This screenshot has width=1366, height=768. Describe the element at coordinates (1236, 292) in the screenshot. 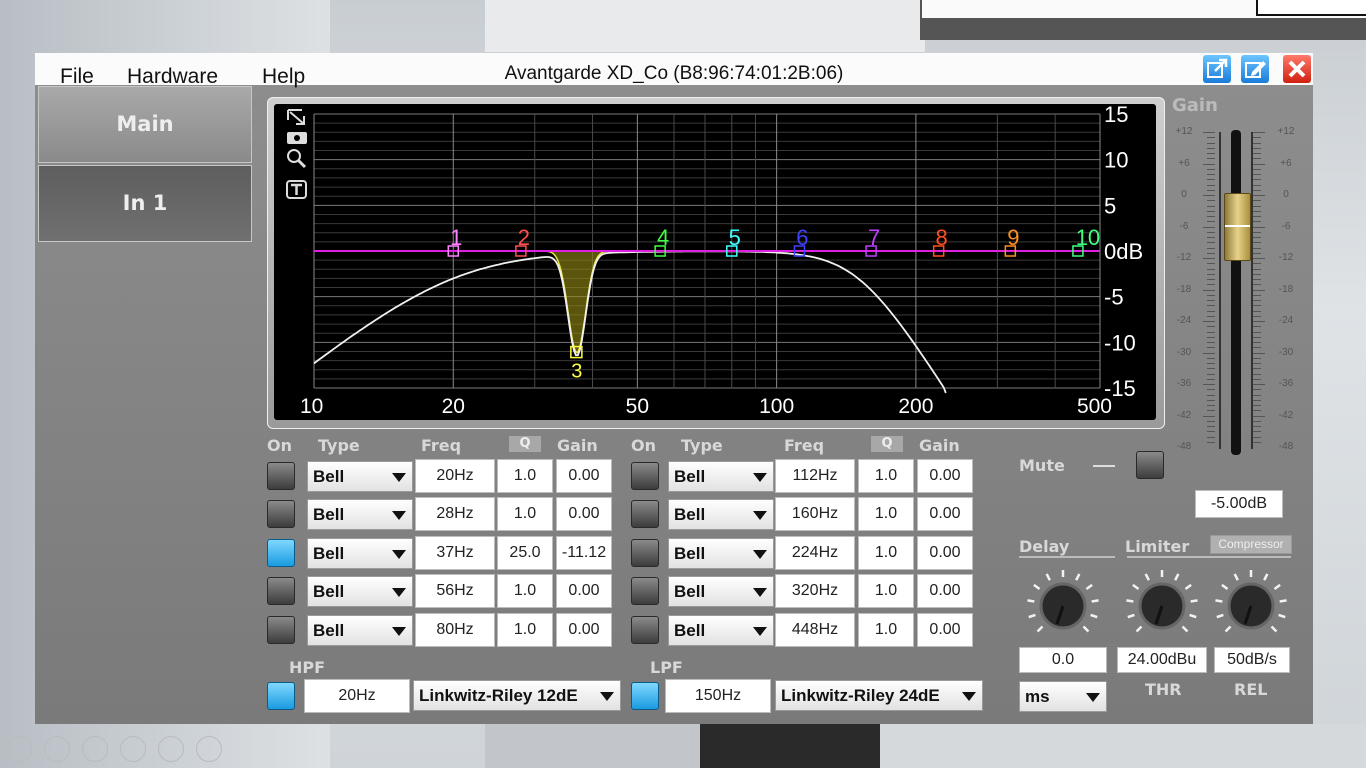

I see `gain-fader-track` at that location.